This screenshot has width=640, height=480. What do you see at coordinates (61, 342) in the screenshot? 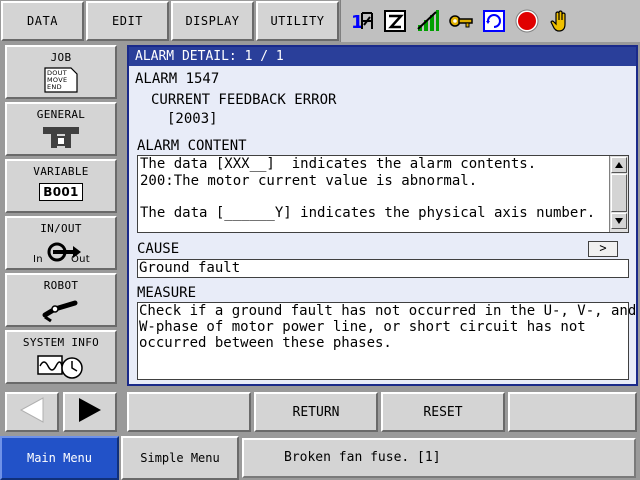
I see `nav-system-info-label: SYSTEM INFO` at bounding box center [61, 342].